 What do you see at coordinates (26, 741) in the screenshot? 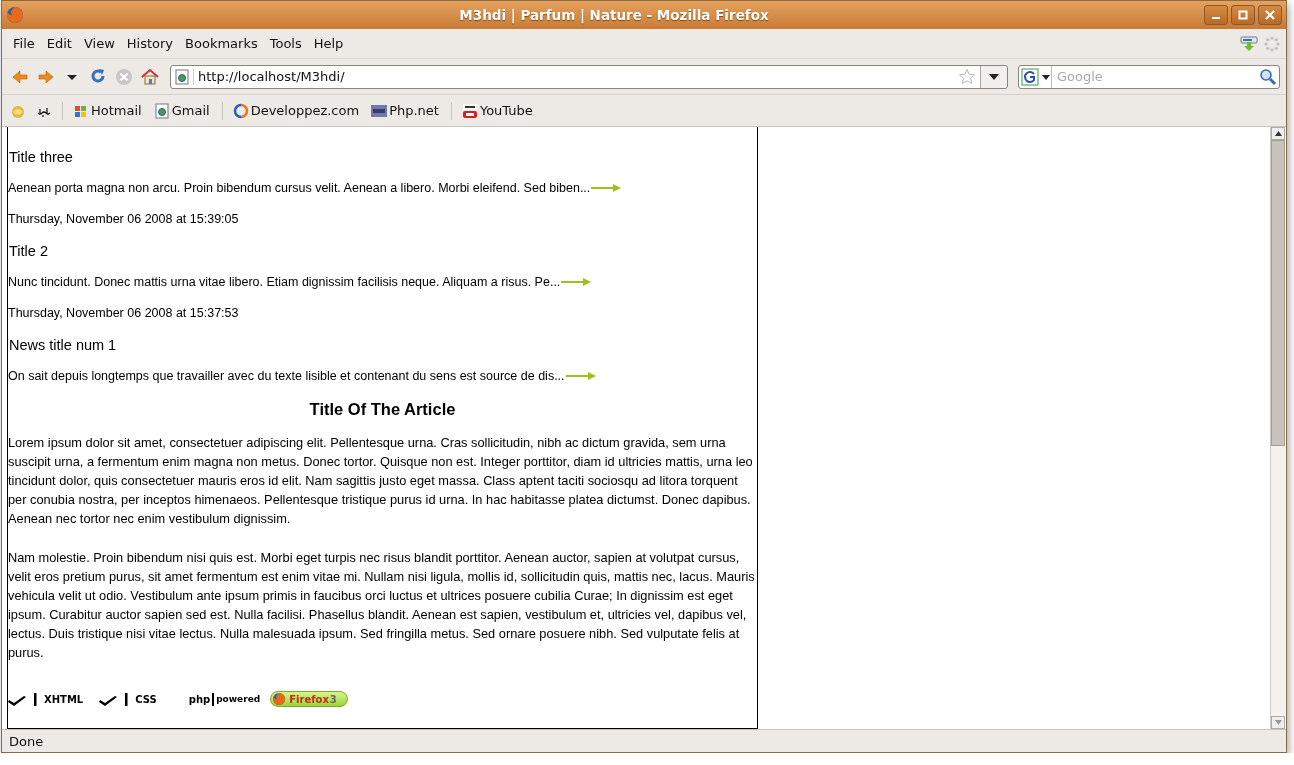
I see `status-text: Done` at bounding box center [26, 741].